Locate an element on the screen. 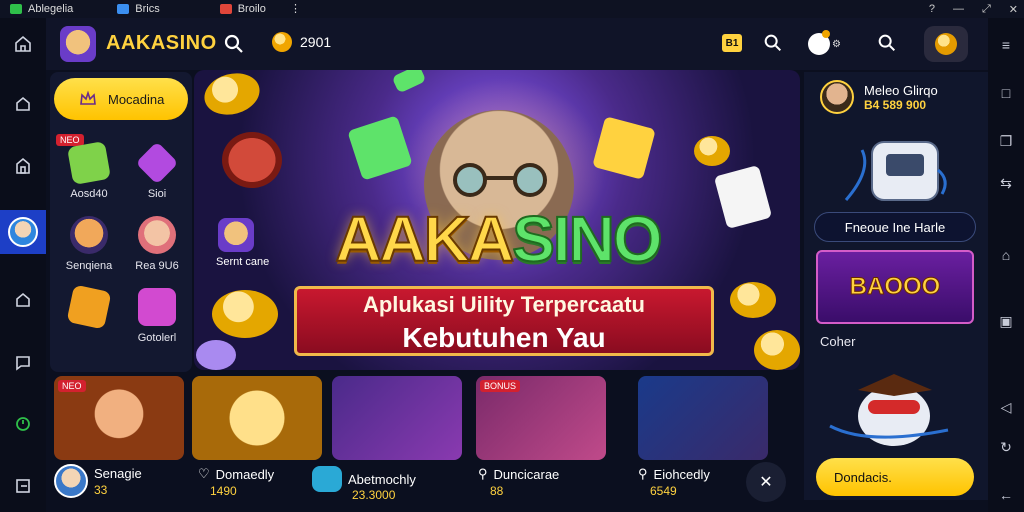 This screenshot has height=512, width=1024. category-item: Sioi is located at coordinates (157, 178).